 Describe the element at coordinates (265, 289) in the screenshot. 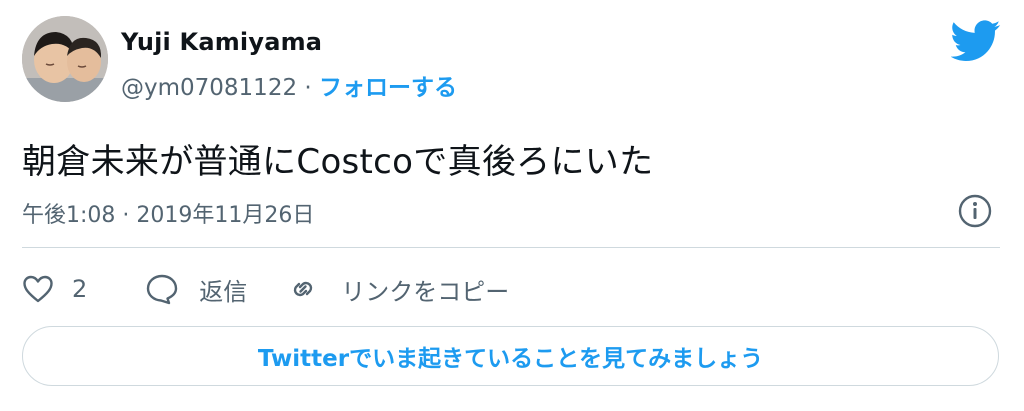

I see `tweet-actions: 2 返信 リンクをコピー` at that location.